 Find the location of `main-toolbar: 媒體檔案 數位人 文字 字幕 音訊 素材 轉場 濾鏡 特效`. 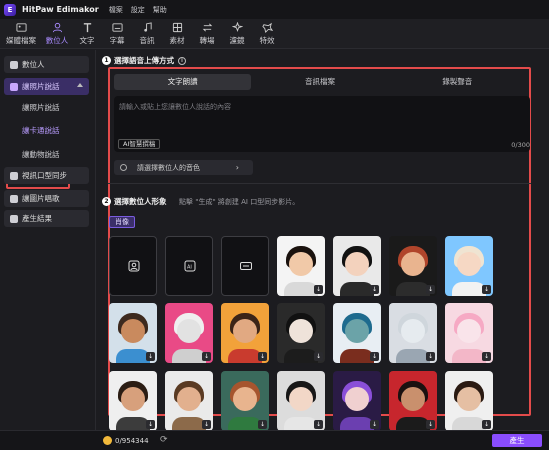

main-toolbar: 媒體檔案 數位人 文字 字幕 音訊 素材 轉場 濾鏡 特效 is located at coordinates (274, 34).